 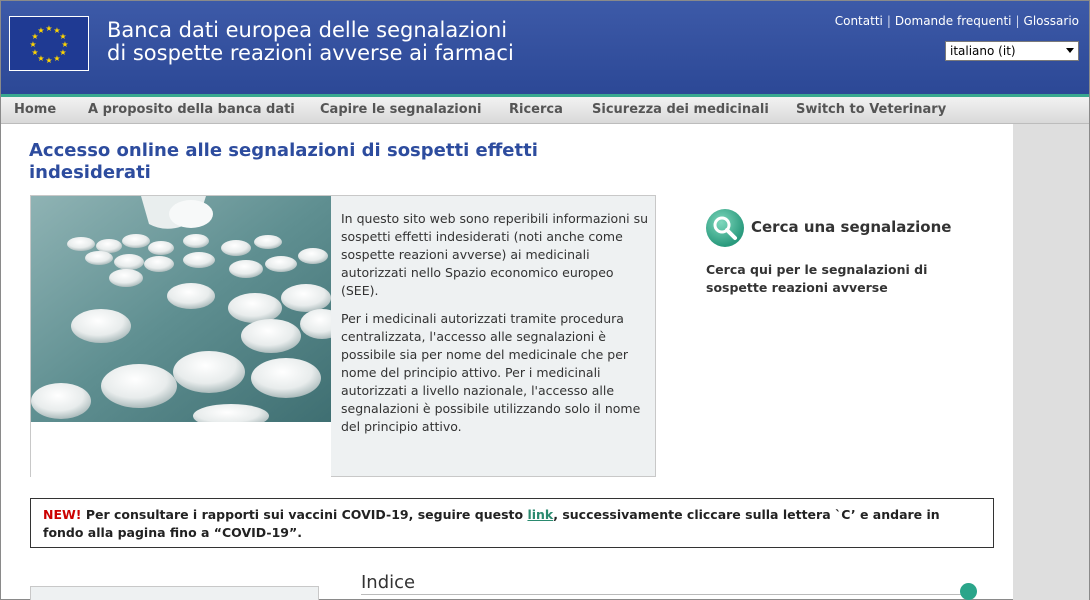 What do you see at coordinates (536, 109) in the screenshot?
I see `nav-item-search: Ricerca` at bounding box center [536, 109].